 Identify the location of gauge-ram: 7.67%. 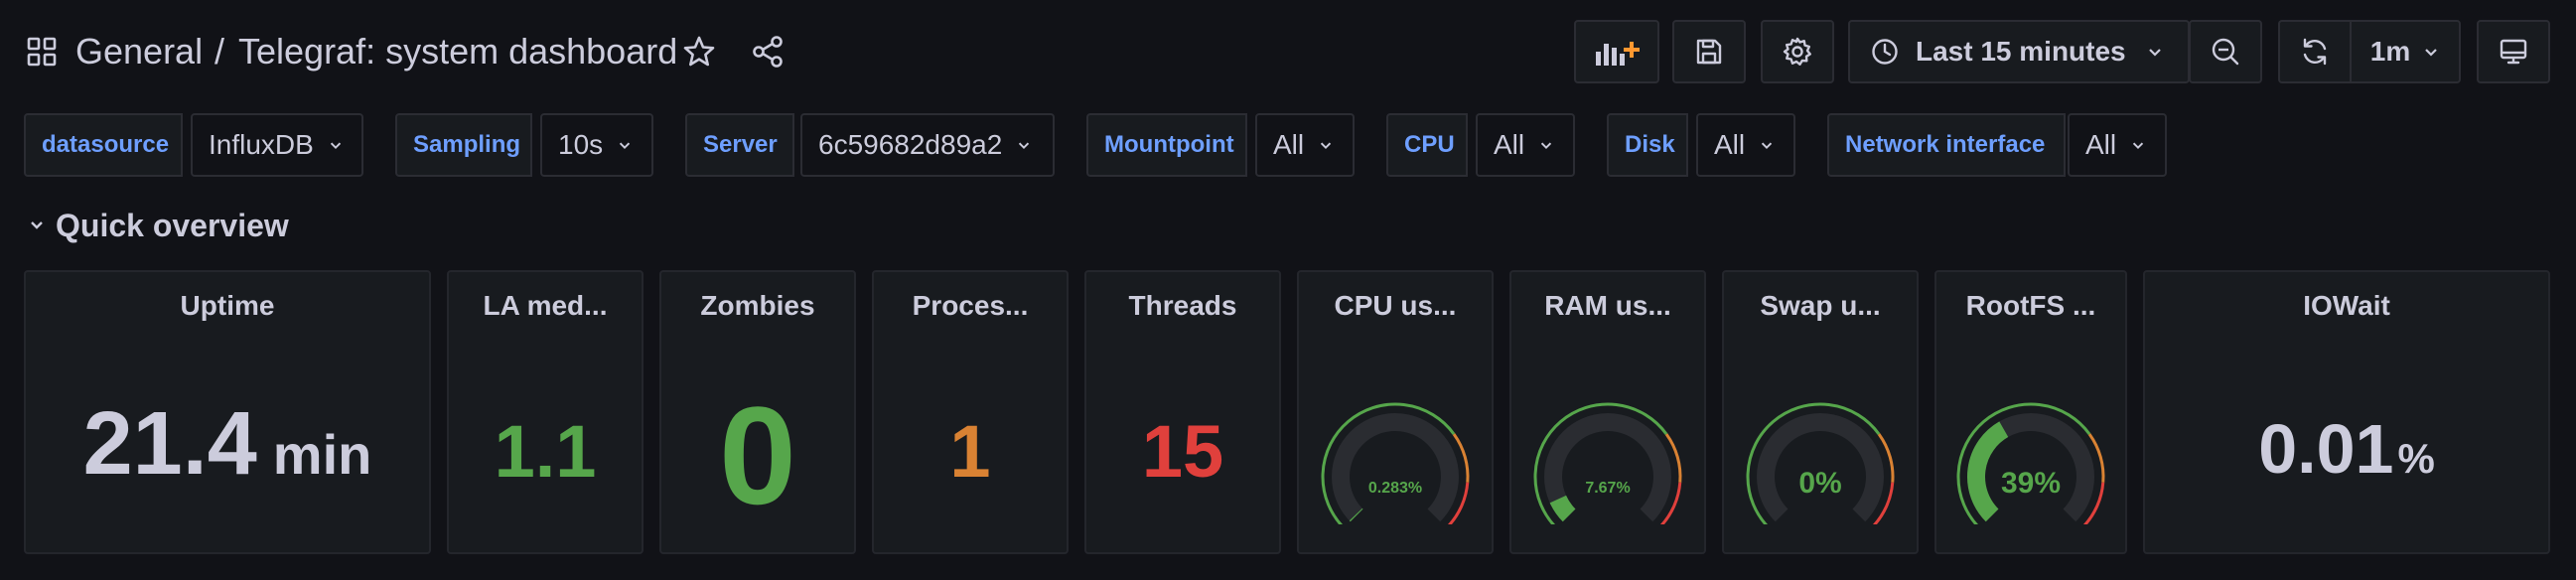
(1608, 463).